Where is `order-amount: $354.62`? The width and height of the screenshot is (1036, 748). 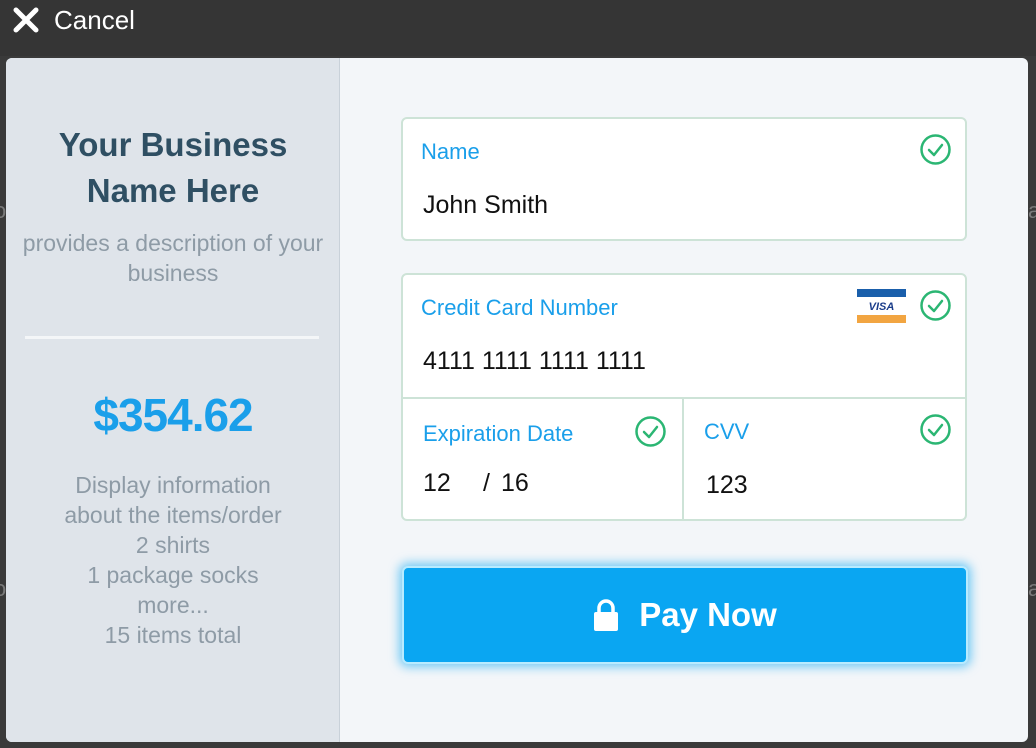 order-amount: $354.62 is located at coordinates (173, 415).